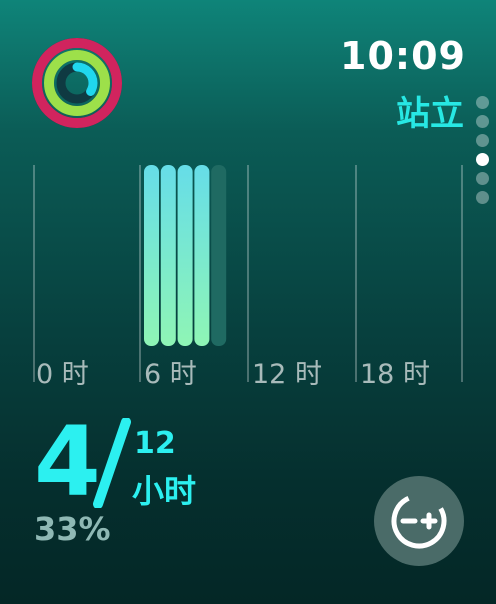  Describe the element at coordinates (287, 374) in the screenshot. I see `x-tick-label: 12 时` at that location.